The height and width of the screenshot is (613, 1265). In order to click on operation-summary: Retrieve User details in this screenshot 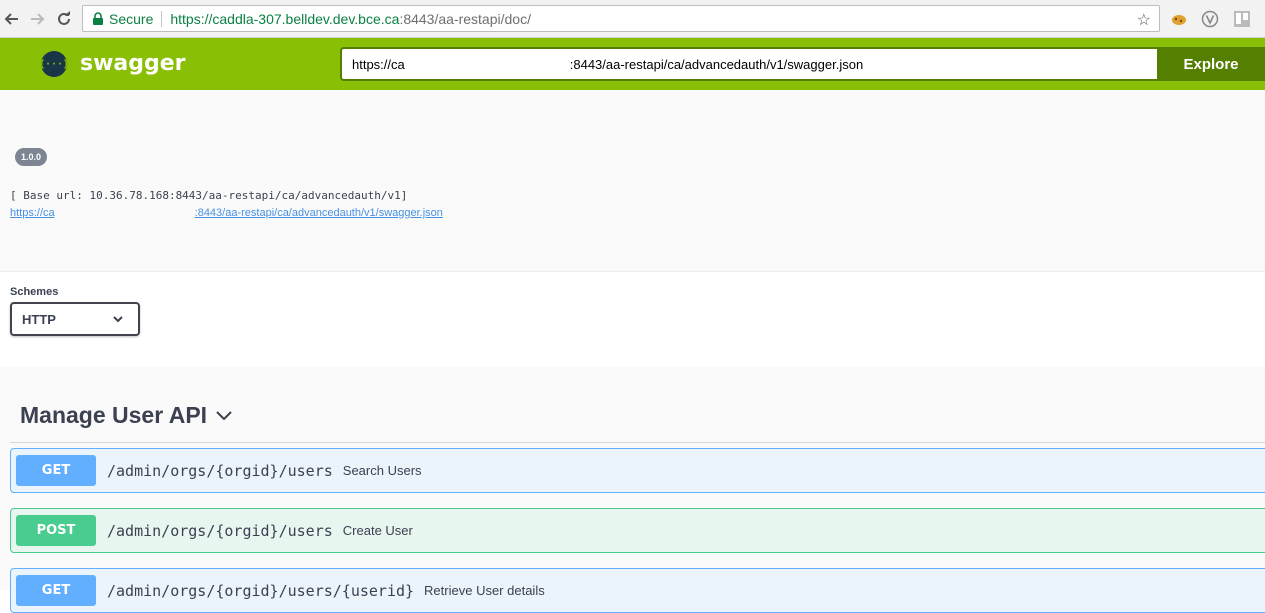, I will do `click(484, 590)`.